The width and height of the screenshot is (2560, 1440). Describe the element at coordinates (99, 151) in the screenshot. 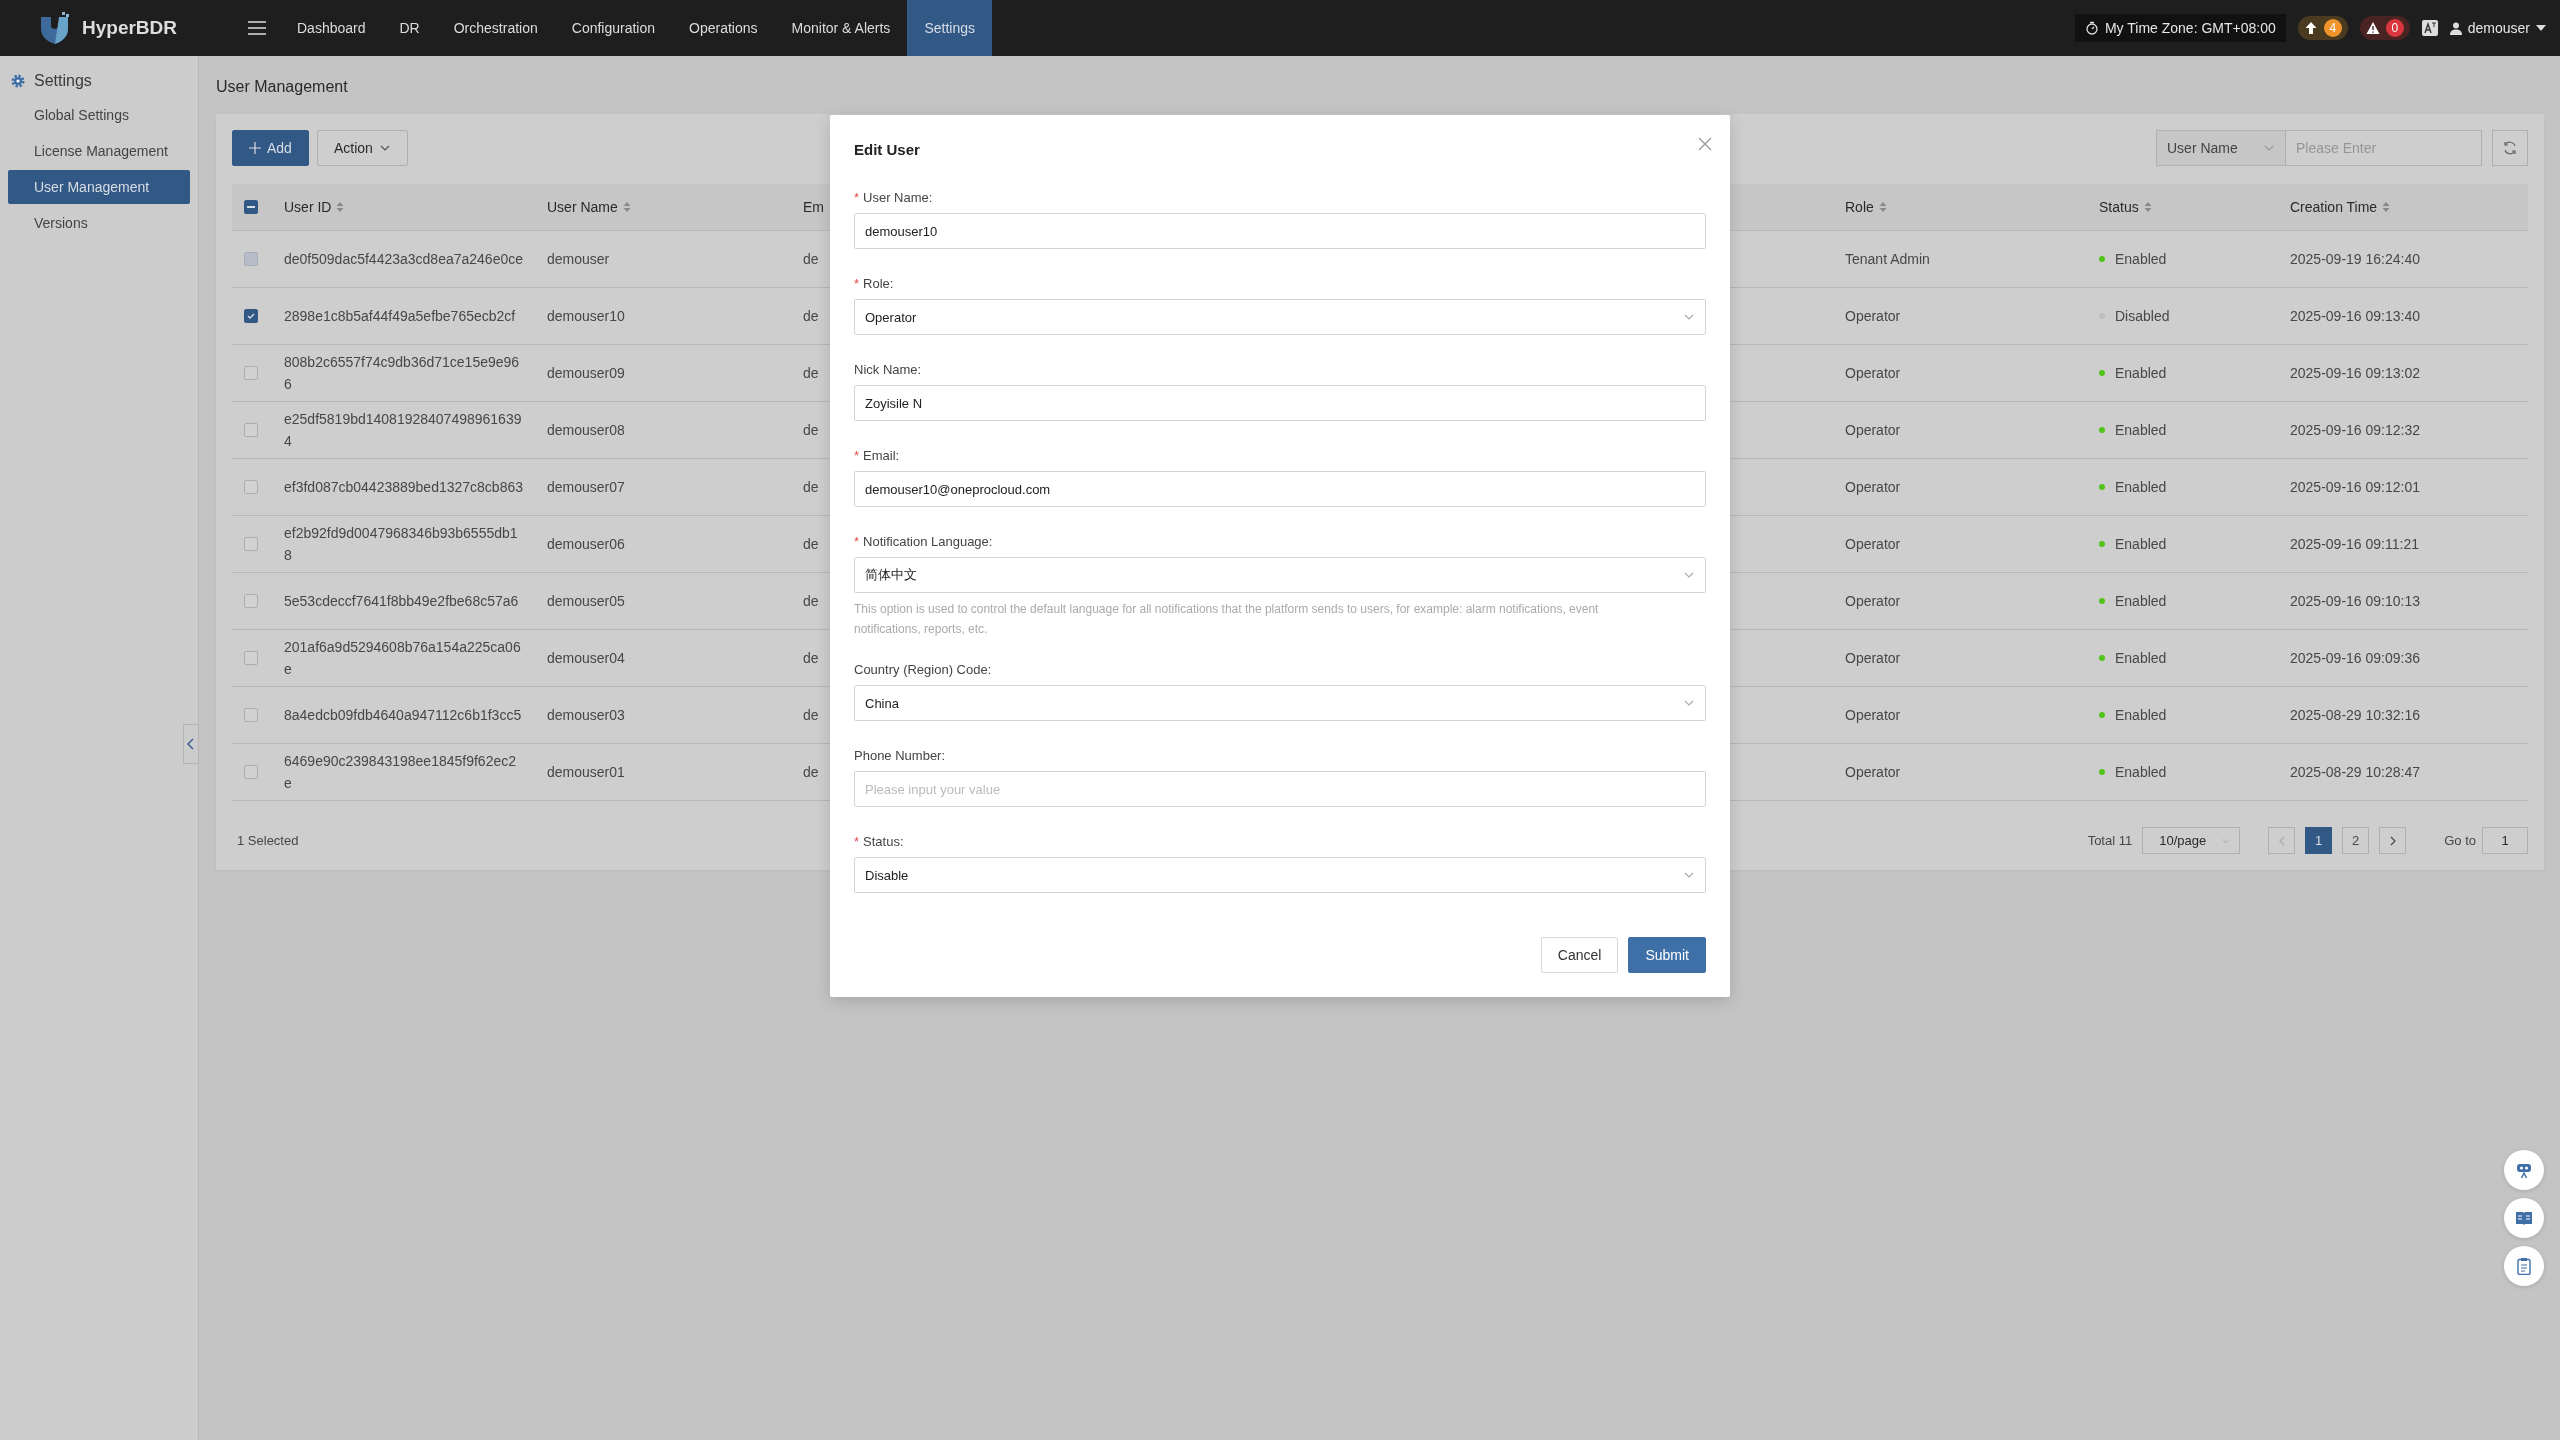

I see `sidebar-item: License Management` at that location.